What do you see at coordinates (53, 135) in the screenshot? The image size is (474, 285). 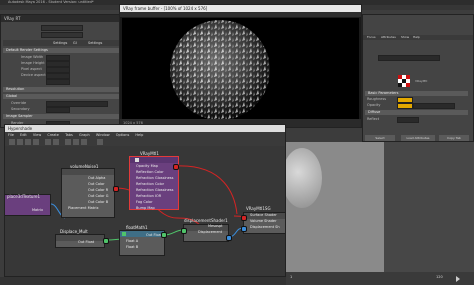 I see `menu-create: Create` at bounding box center [53, 135].